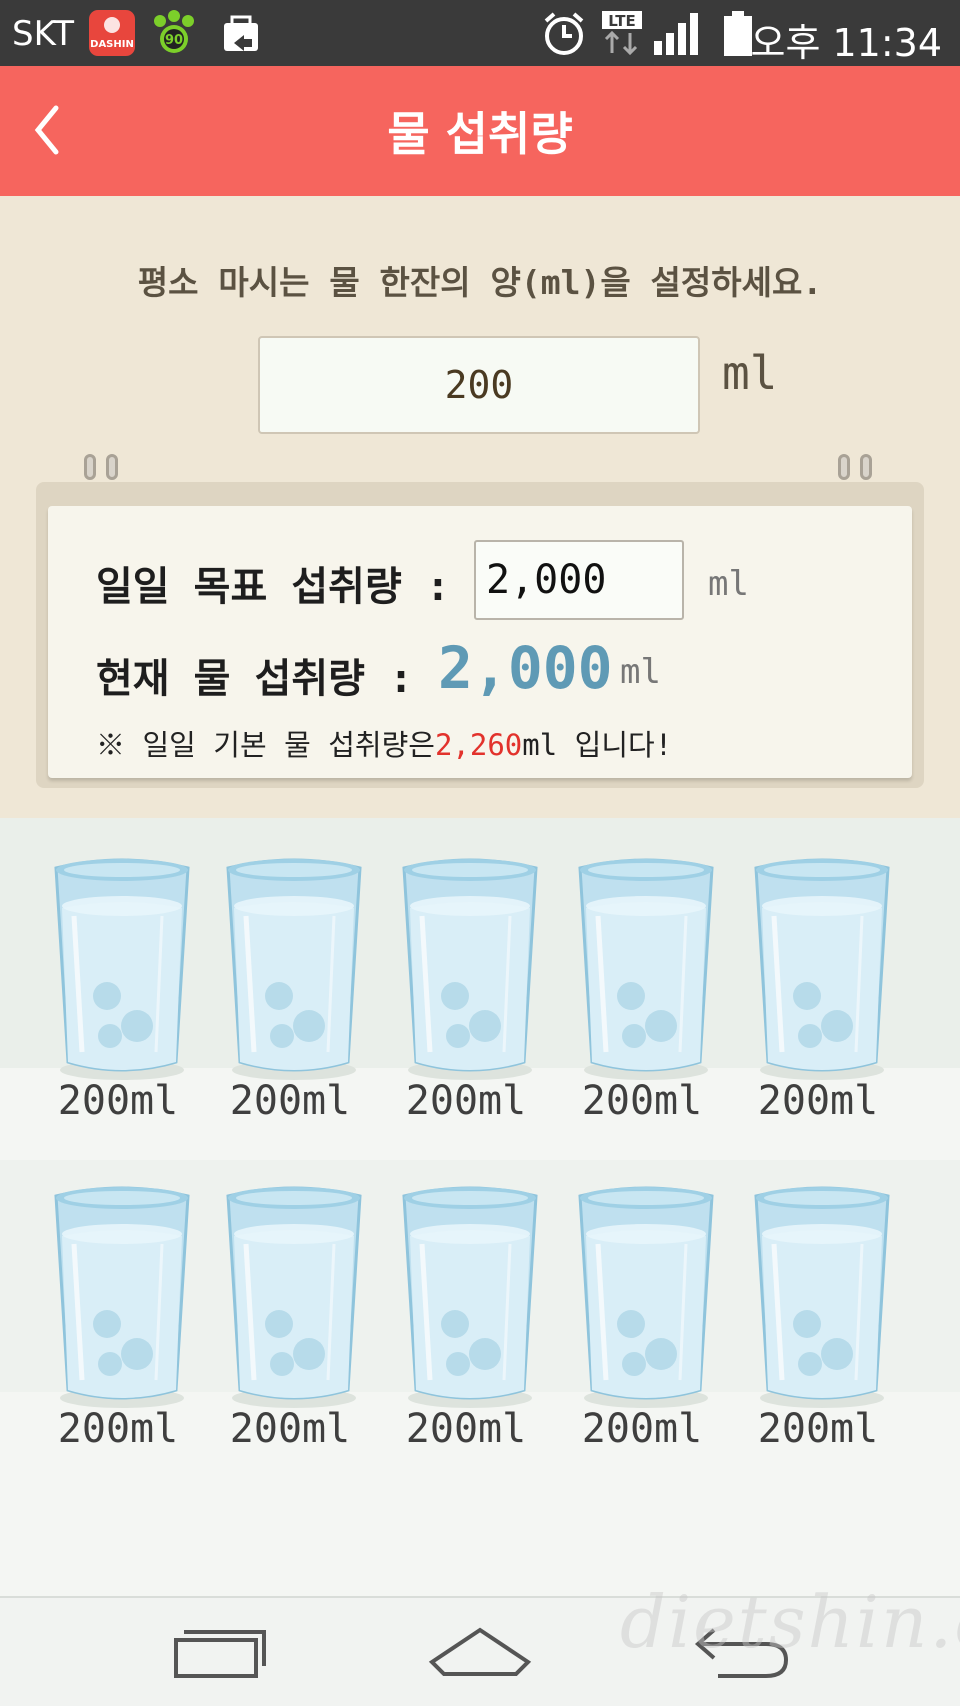  What do you see at coordinates (480, 282) in the screenshot?
I see `cup-setup-prompt: 평소 마시는 물 한잔의 양(ml)을 설정하세요.` at bounding box center [480, 282].